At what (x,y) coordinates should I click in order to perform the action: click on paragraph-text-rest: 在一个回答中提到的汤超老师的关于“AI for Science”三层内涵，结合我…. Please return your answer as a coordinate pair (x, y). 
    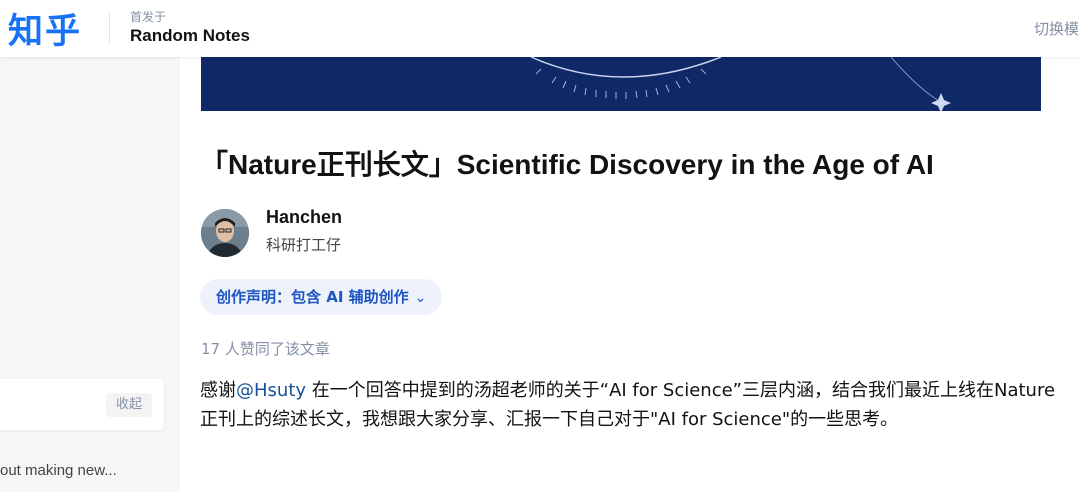
    Looking at the image, I should click on (628, 405).